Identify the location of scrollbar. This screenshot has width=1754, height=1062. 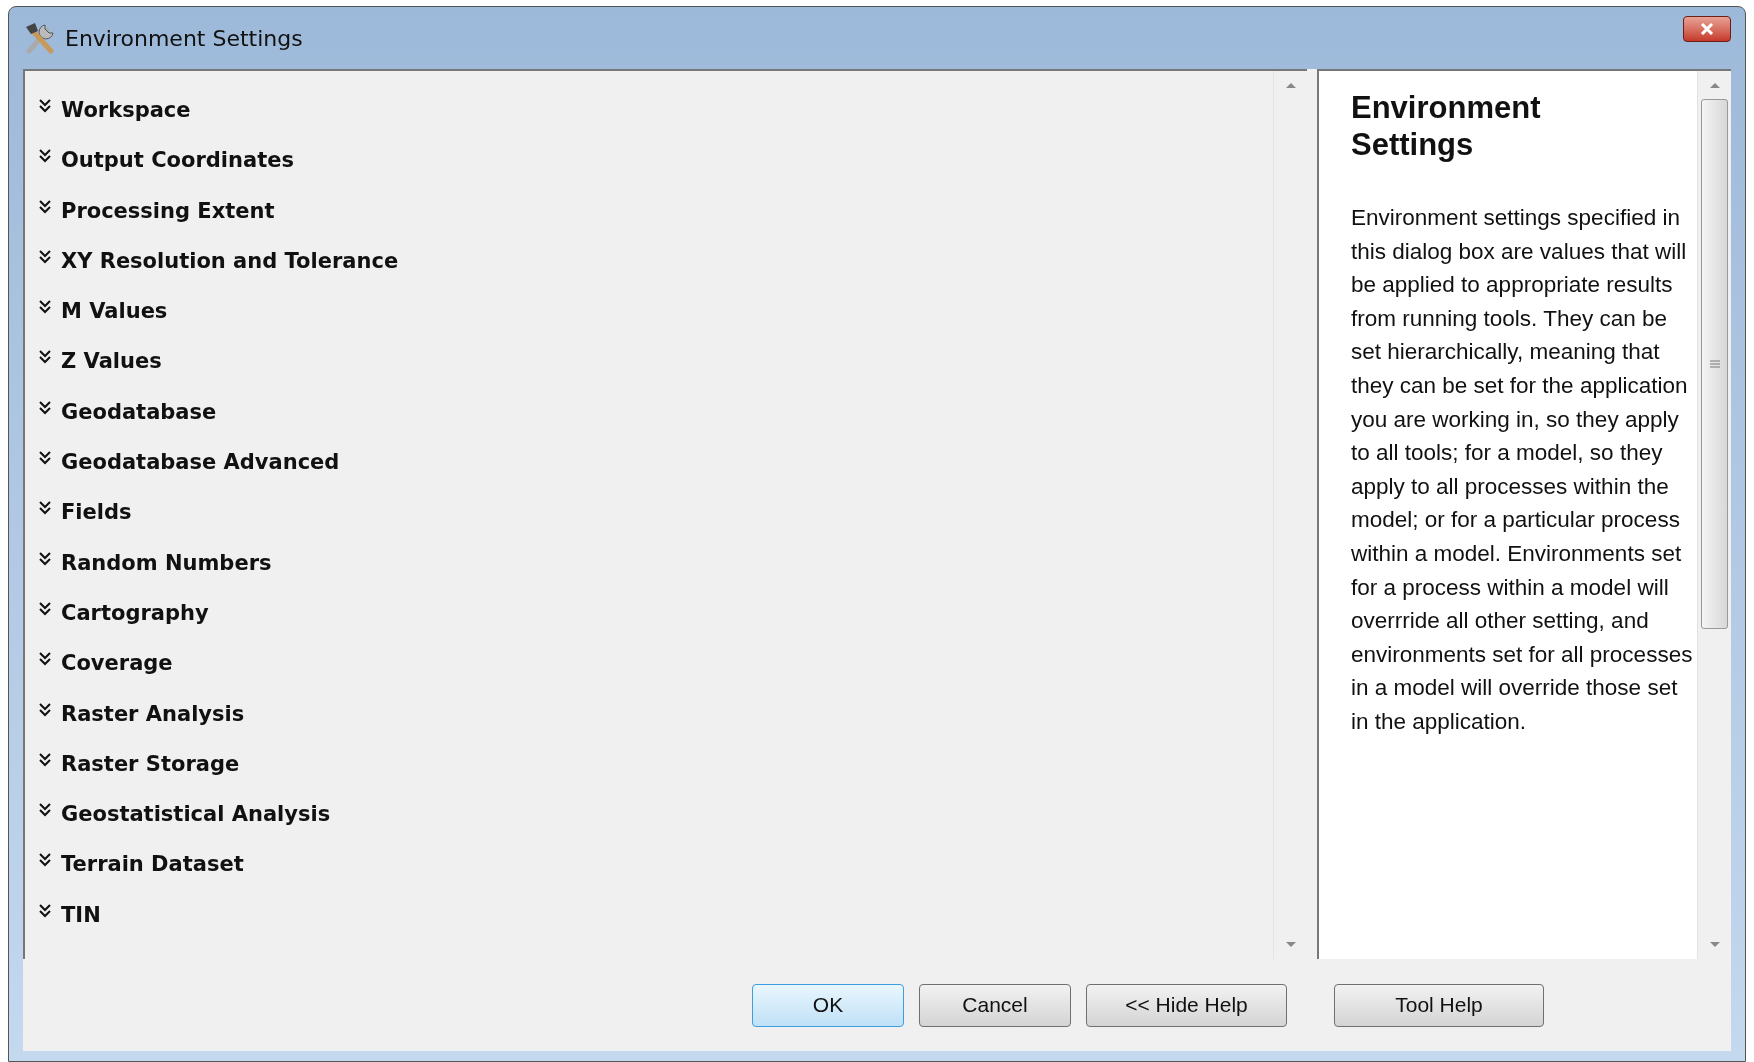
(1714, 515).